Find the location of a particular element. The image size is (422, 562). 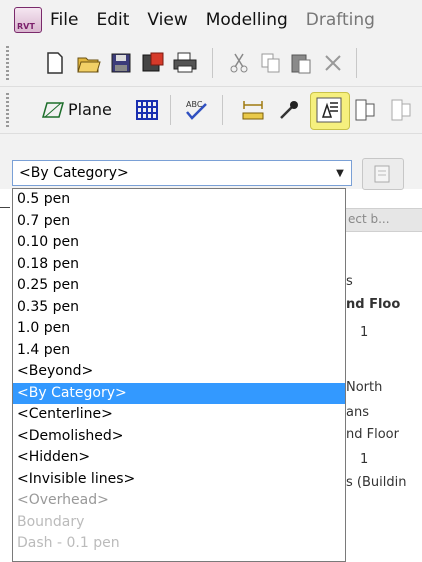

chevron-down-icon: ▼ is located at coordinates (340, 173).